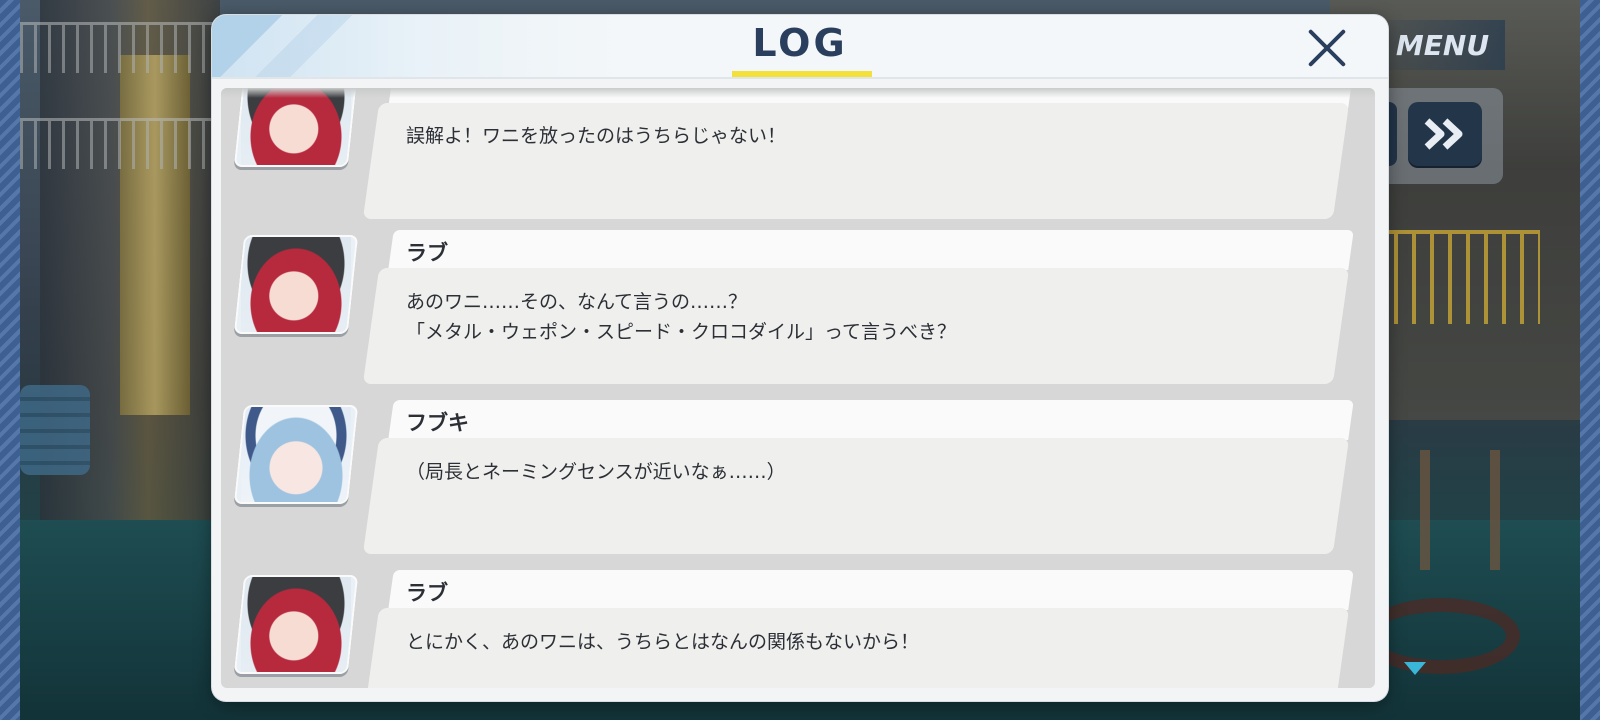  Describe the element at coordinates (1590, 360) in the screenshot. I see `screen-frame-right` at that location.